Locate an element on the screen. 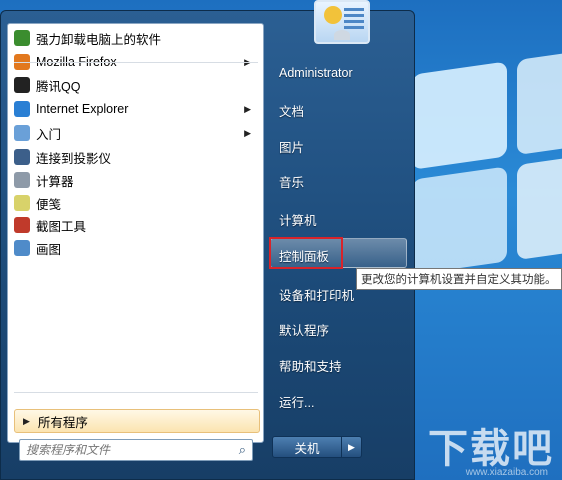 This screenshot has width=562, height=480. program-item: 腾讯QQ is located at coordinates (134, 85).